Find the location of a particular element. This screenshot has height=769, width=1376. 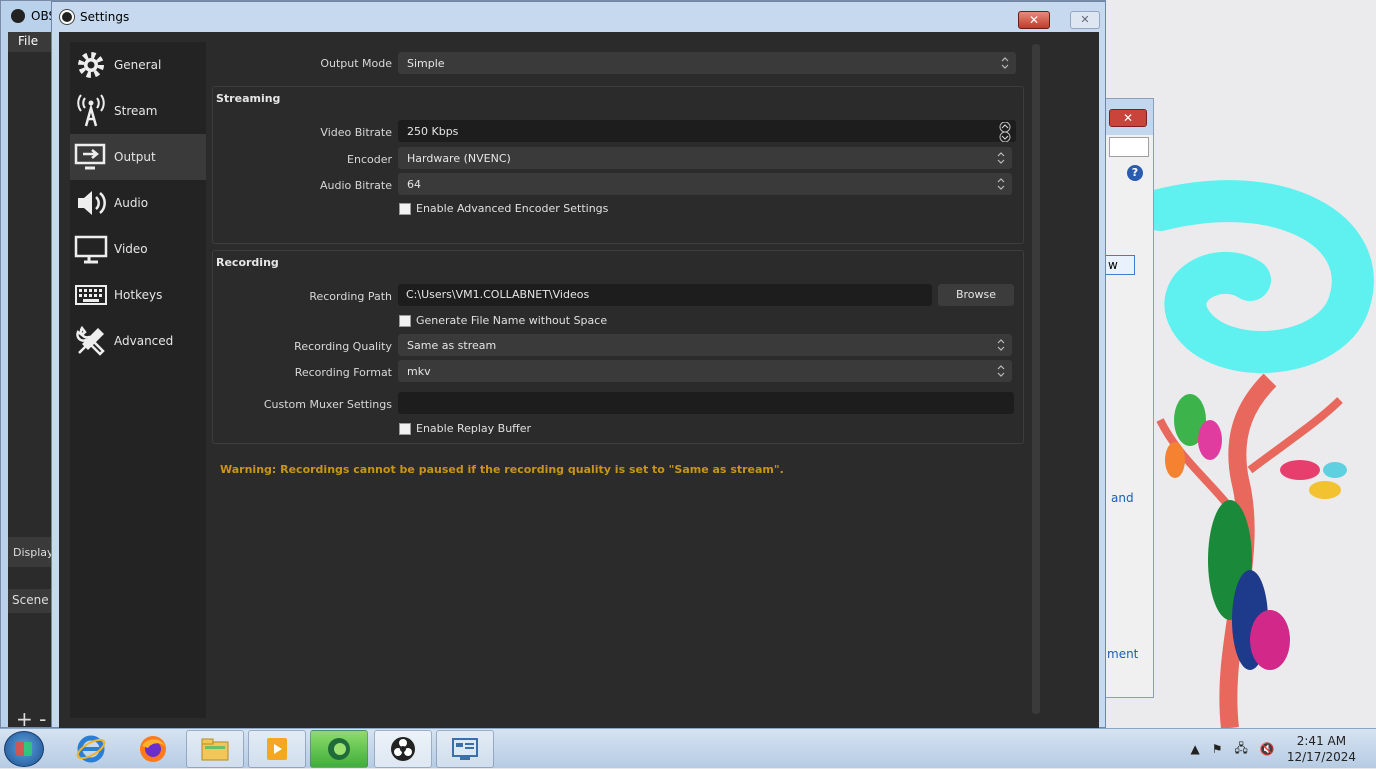

background-close-button: ✕ is located at coordinates (1085, 20).